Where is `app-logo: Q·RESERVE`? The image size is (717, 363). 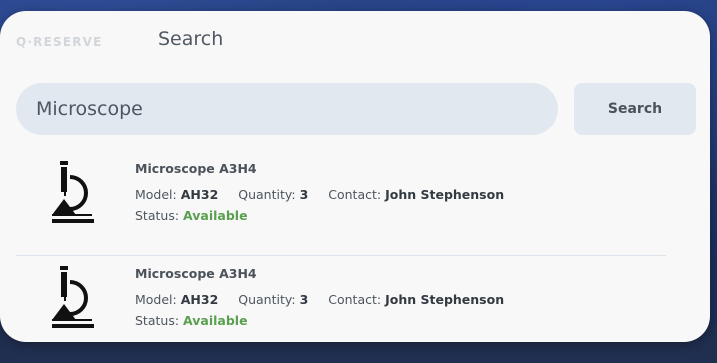 app-logo: Q·RESERVE is located at coordinates (59, 42).